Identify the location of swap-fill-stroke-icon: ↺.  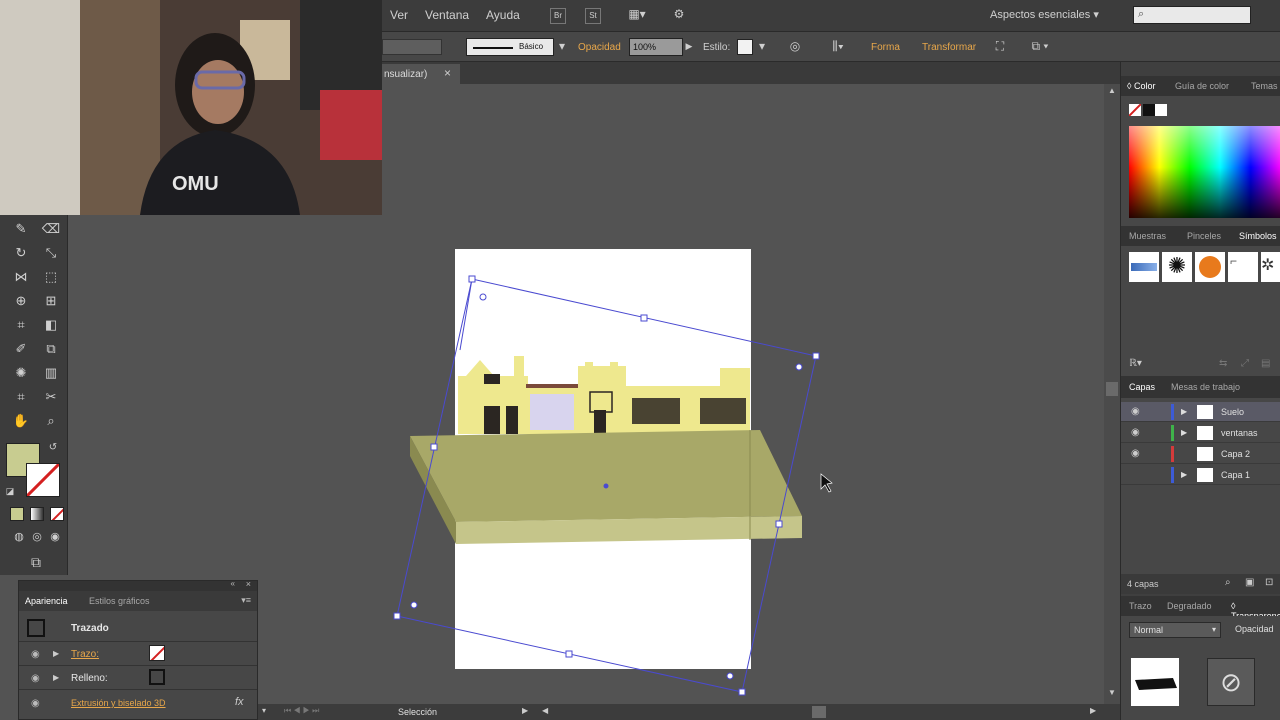
(53, 448).